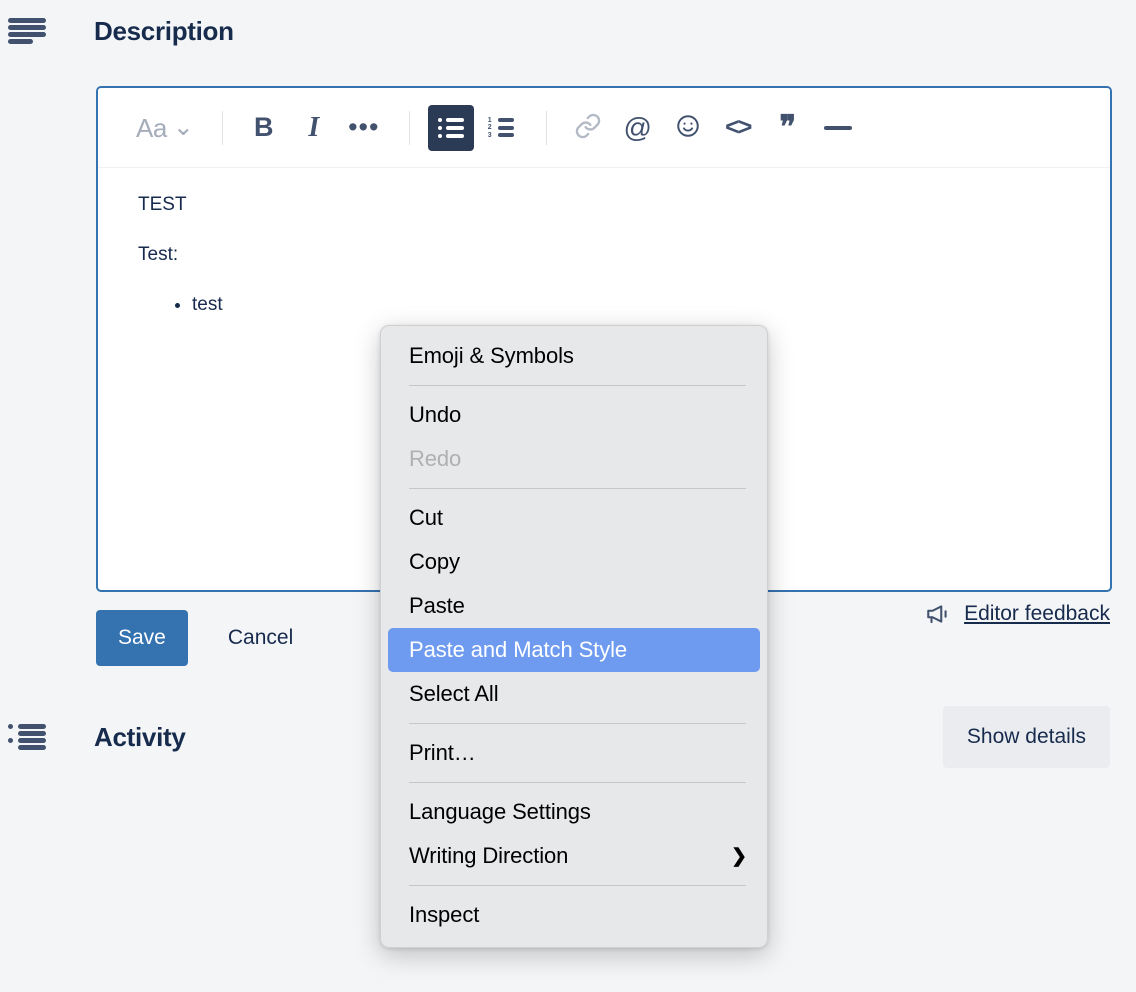  Describe the element at coordinates (454, 693) in the screenshot. I see `menu-item-label: Select All` at that location.